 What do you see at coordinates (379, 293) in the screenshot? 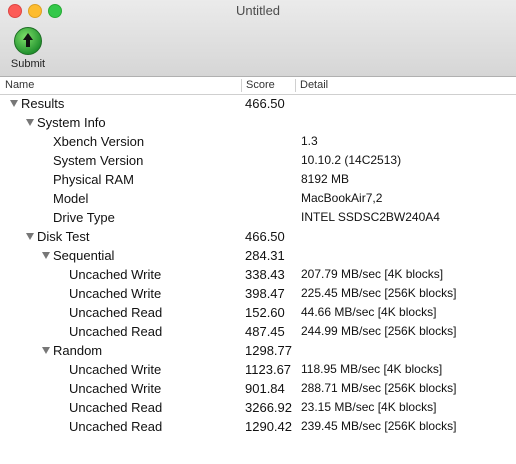
I see `row-detail: 225.45 MB/sec [256K blocks]` at bounding box center [379, 293].